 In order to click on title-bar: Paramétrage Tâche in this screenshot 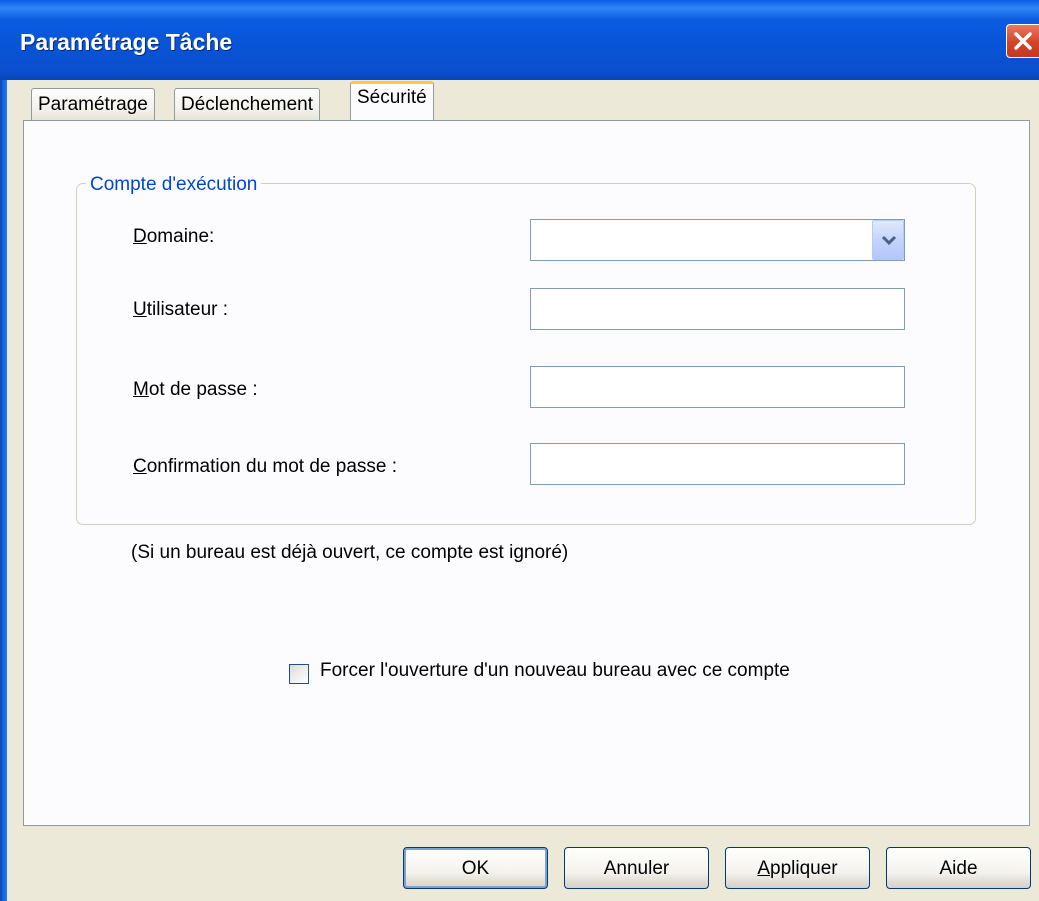, I will do `click(519, 40)`.